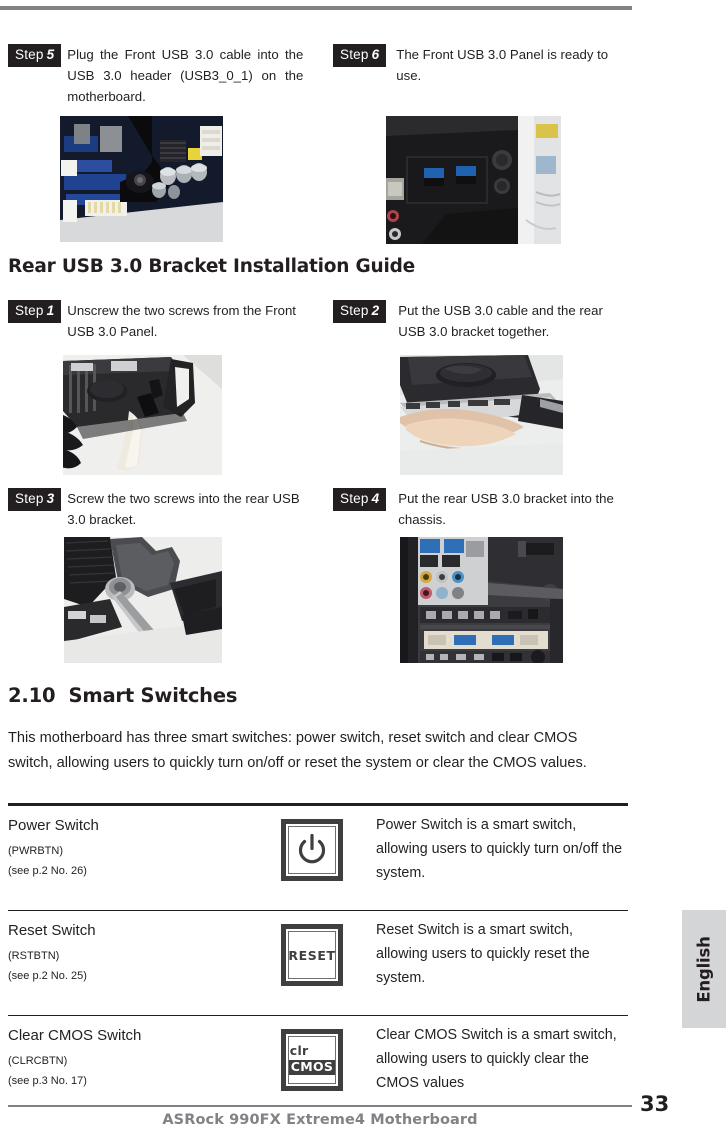  I want to click on row-label-cell: Power Switch (PWRBTN) (see p.2 No. 26), so click(129, 858).